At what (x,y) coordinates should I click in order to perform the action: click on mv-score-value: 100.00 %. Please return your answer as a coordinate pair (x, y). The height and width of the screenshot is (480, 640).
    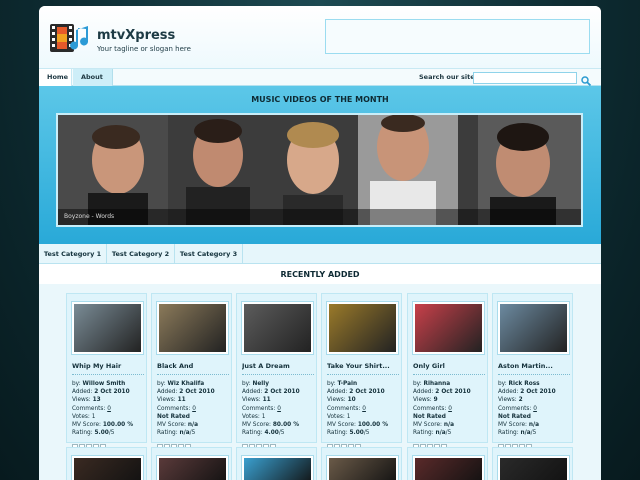
    Looking at the image, I should click on (373, 425).